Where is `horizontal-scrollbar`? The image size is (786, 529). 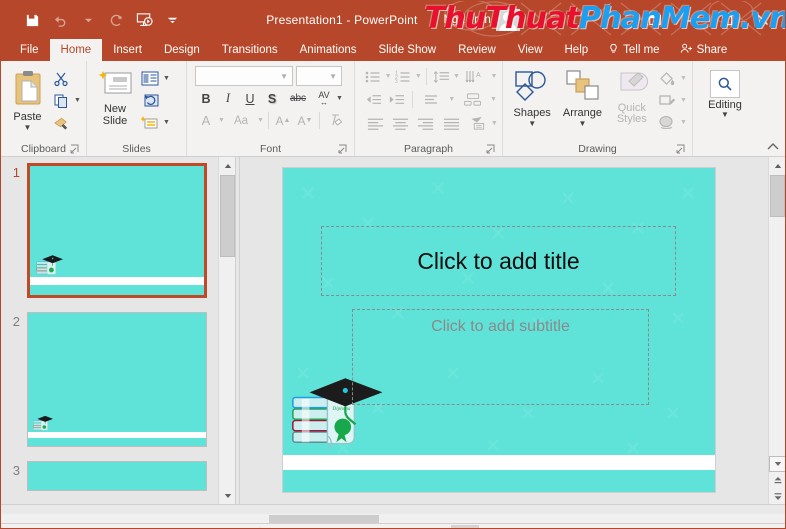 horizontal-scrollbar is located at coordinates (393, 518).